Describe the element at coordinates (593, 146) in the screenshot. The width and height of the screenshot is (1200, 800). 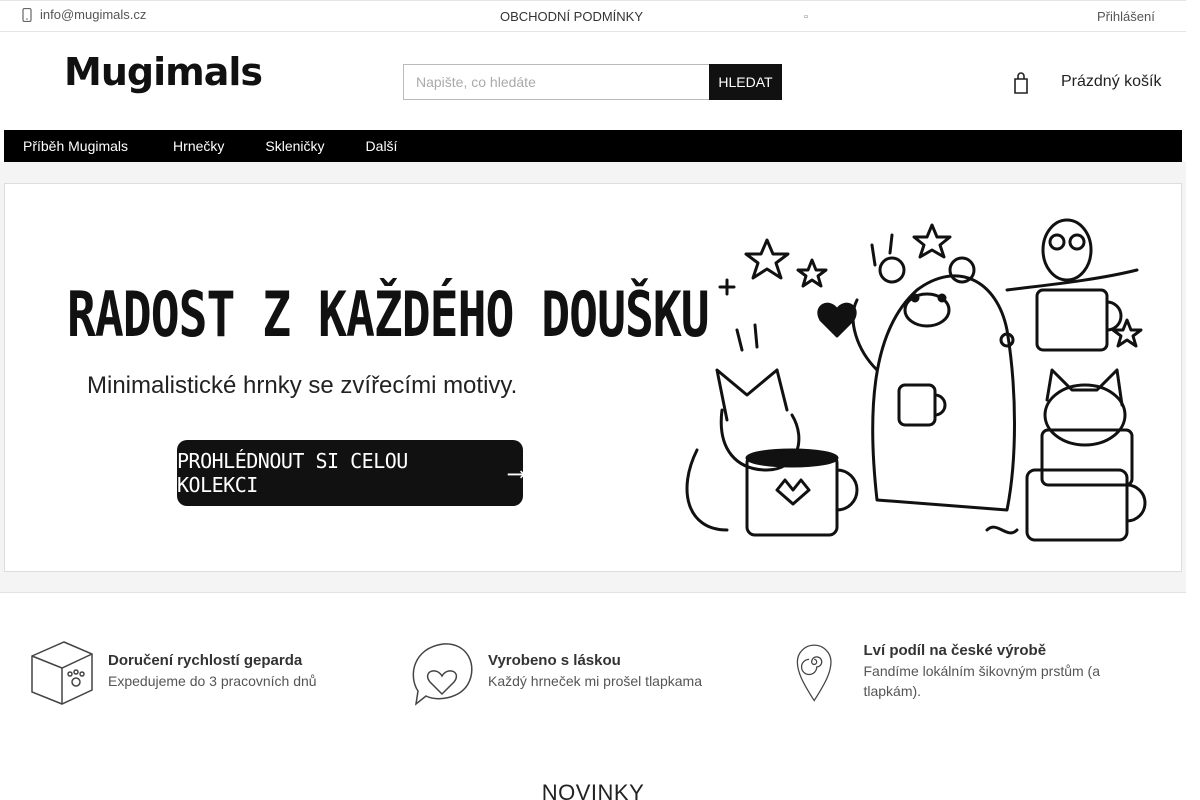
I see `main-nav: Příběh Mugimals Hrnečky Skleničky Další` at that location.